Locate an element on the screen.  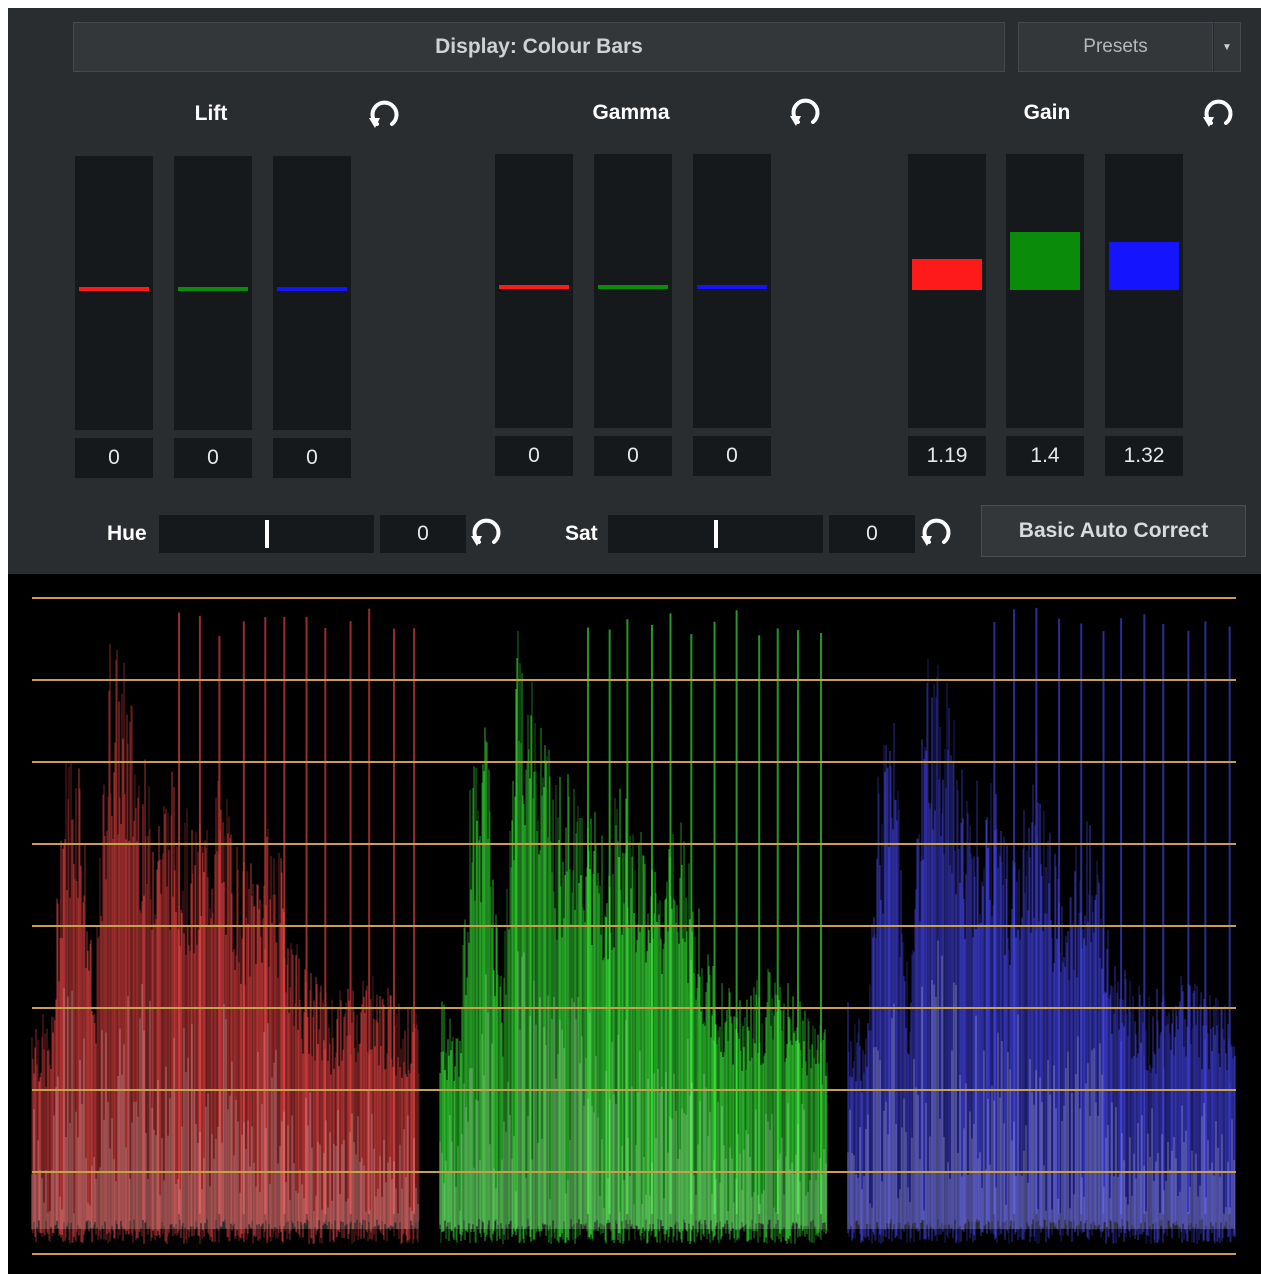
display-mode-button: Display: Colour Bars is located at coordinates (539, 47).